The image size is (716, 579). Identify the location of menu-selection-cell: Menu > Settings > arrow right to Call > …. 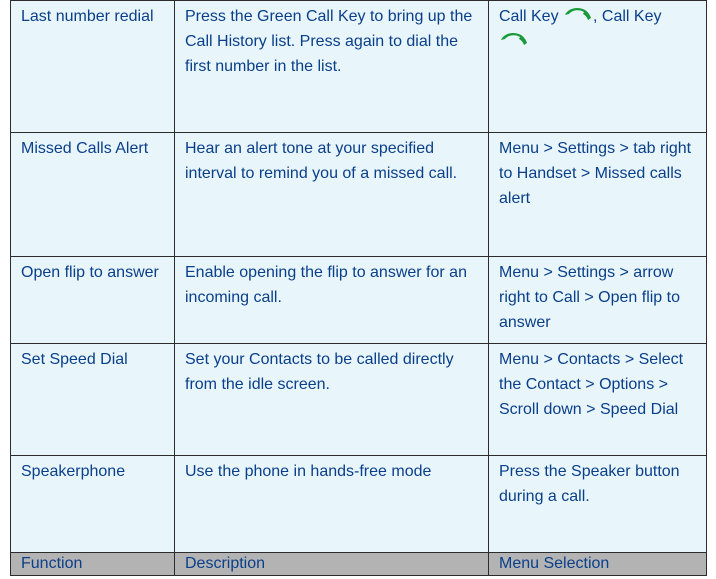
(597, 300).